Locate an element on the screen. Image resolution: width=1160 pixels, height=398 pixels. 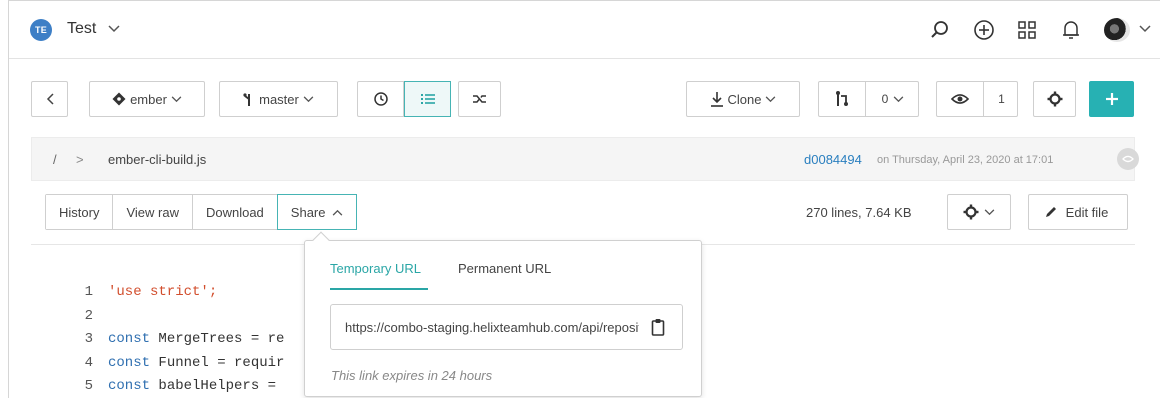
file-settings-button is located at coordinates (979, 212).